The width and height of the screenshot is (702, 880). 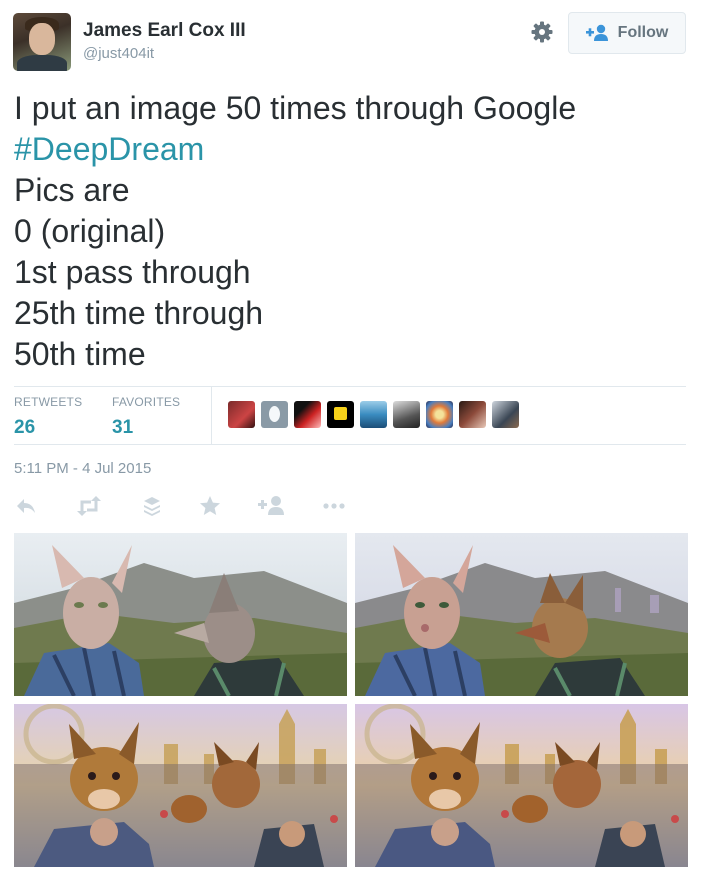 What do you see at coordinates (139, 313) in the screenshot?
I see `tweet-line: 25th time through` at bounding box center [139, 313].